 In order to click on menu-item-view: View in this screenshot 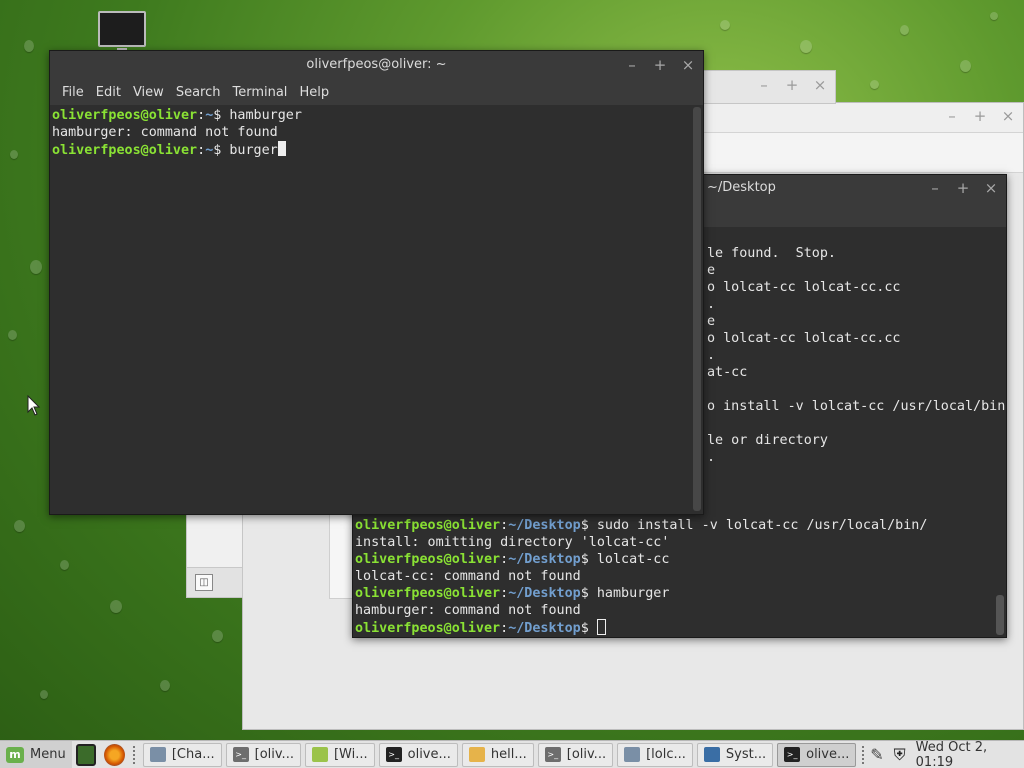, I will do `click(148, 92)`.